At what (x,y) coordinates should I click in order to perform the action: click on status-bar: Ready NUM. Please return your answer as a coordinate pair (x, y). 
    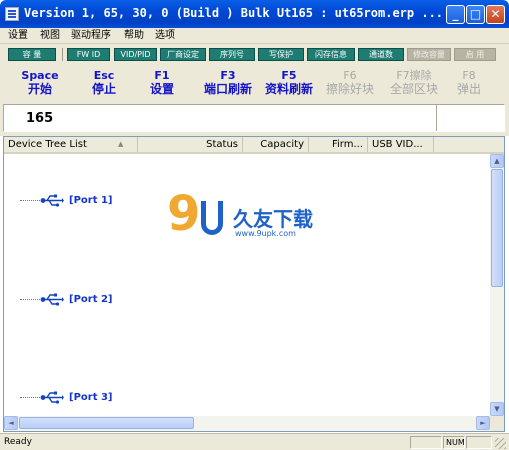
    Looking at the image, I should click on (254, 441).